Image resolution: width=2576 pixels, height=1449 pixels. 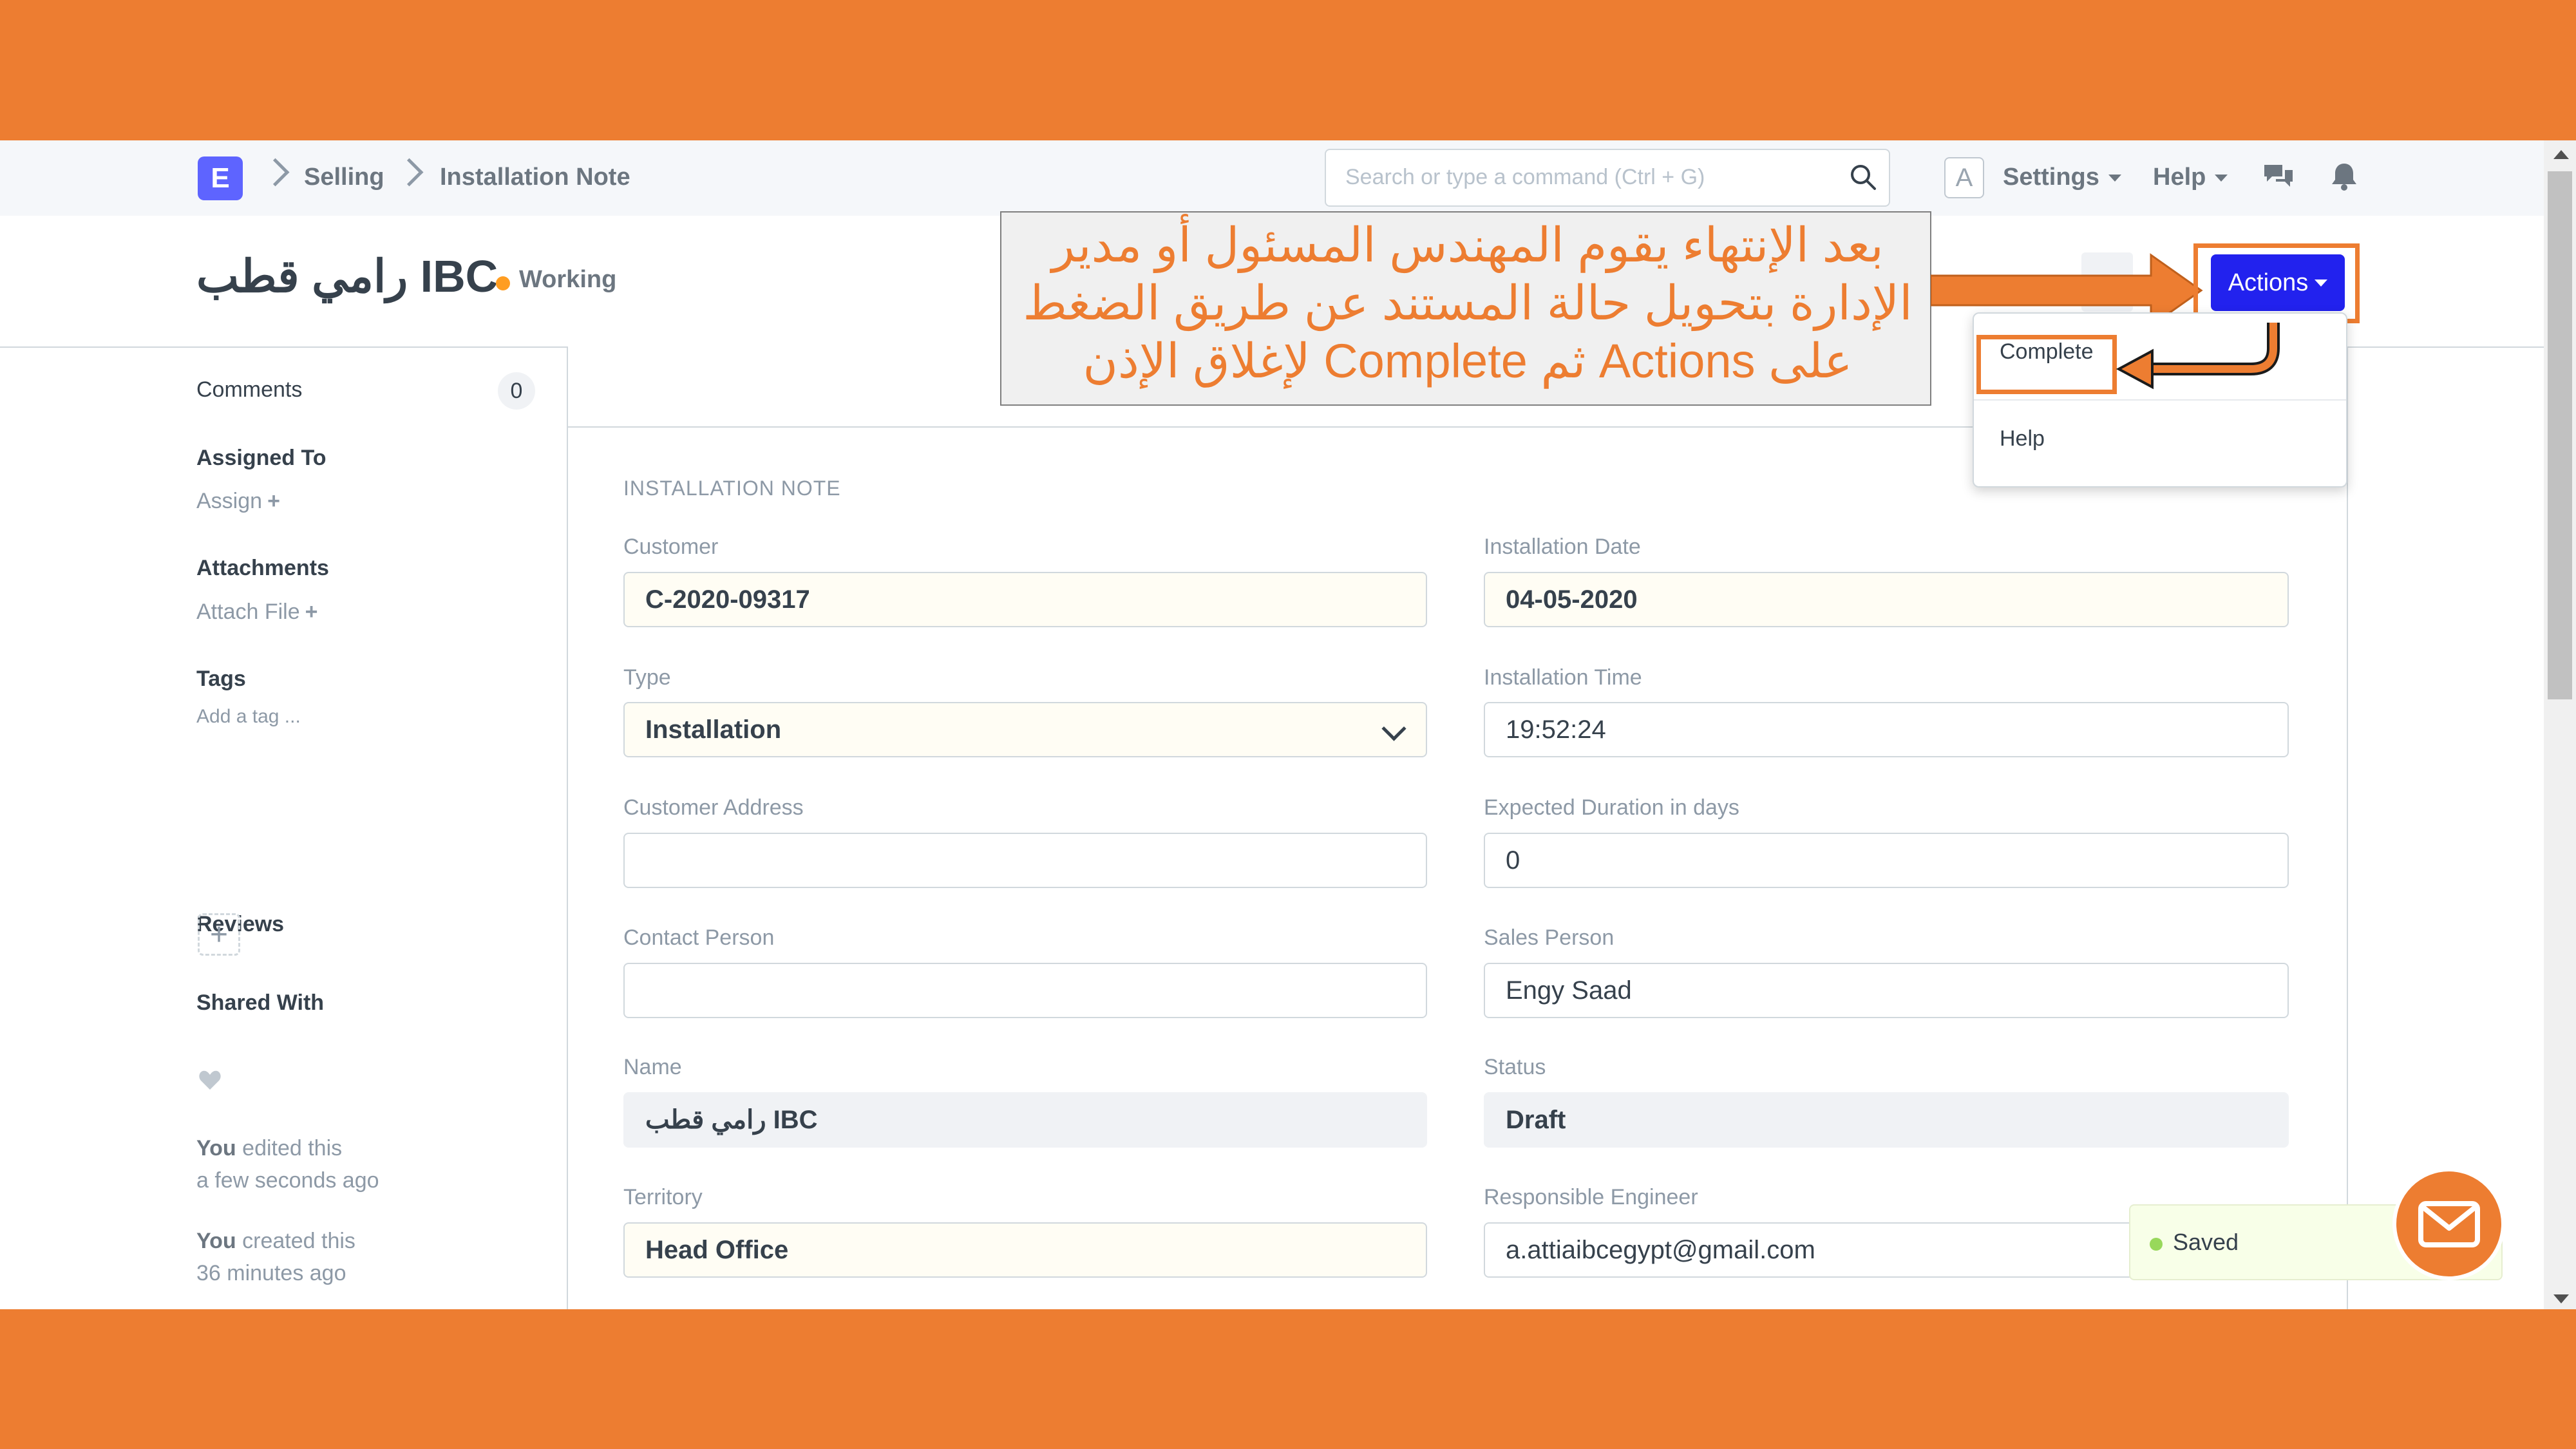 I want to click on settings-menu: Settings, so click(x=2062, y=177).